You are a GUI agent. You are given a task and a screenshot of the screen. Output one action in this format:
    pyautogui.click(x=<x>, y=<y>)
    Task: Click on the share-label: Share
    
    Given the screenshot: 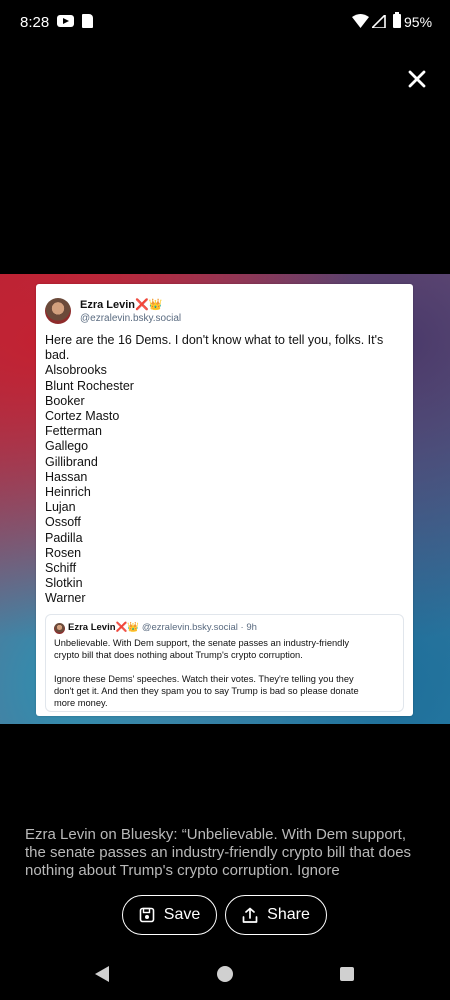 What is the action you would take?
    pyautogui.click(x=288, y=914)
    